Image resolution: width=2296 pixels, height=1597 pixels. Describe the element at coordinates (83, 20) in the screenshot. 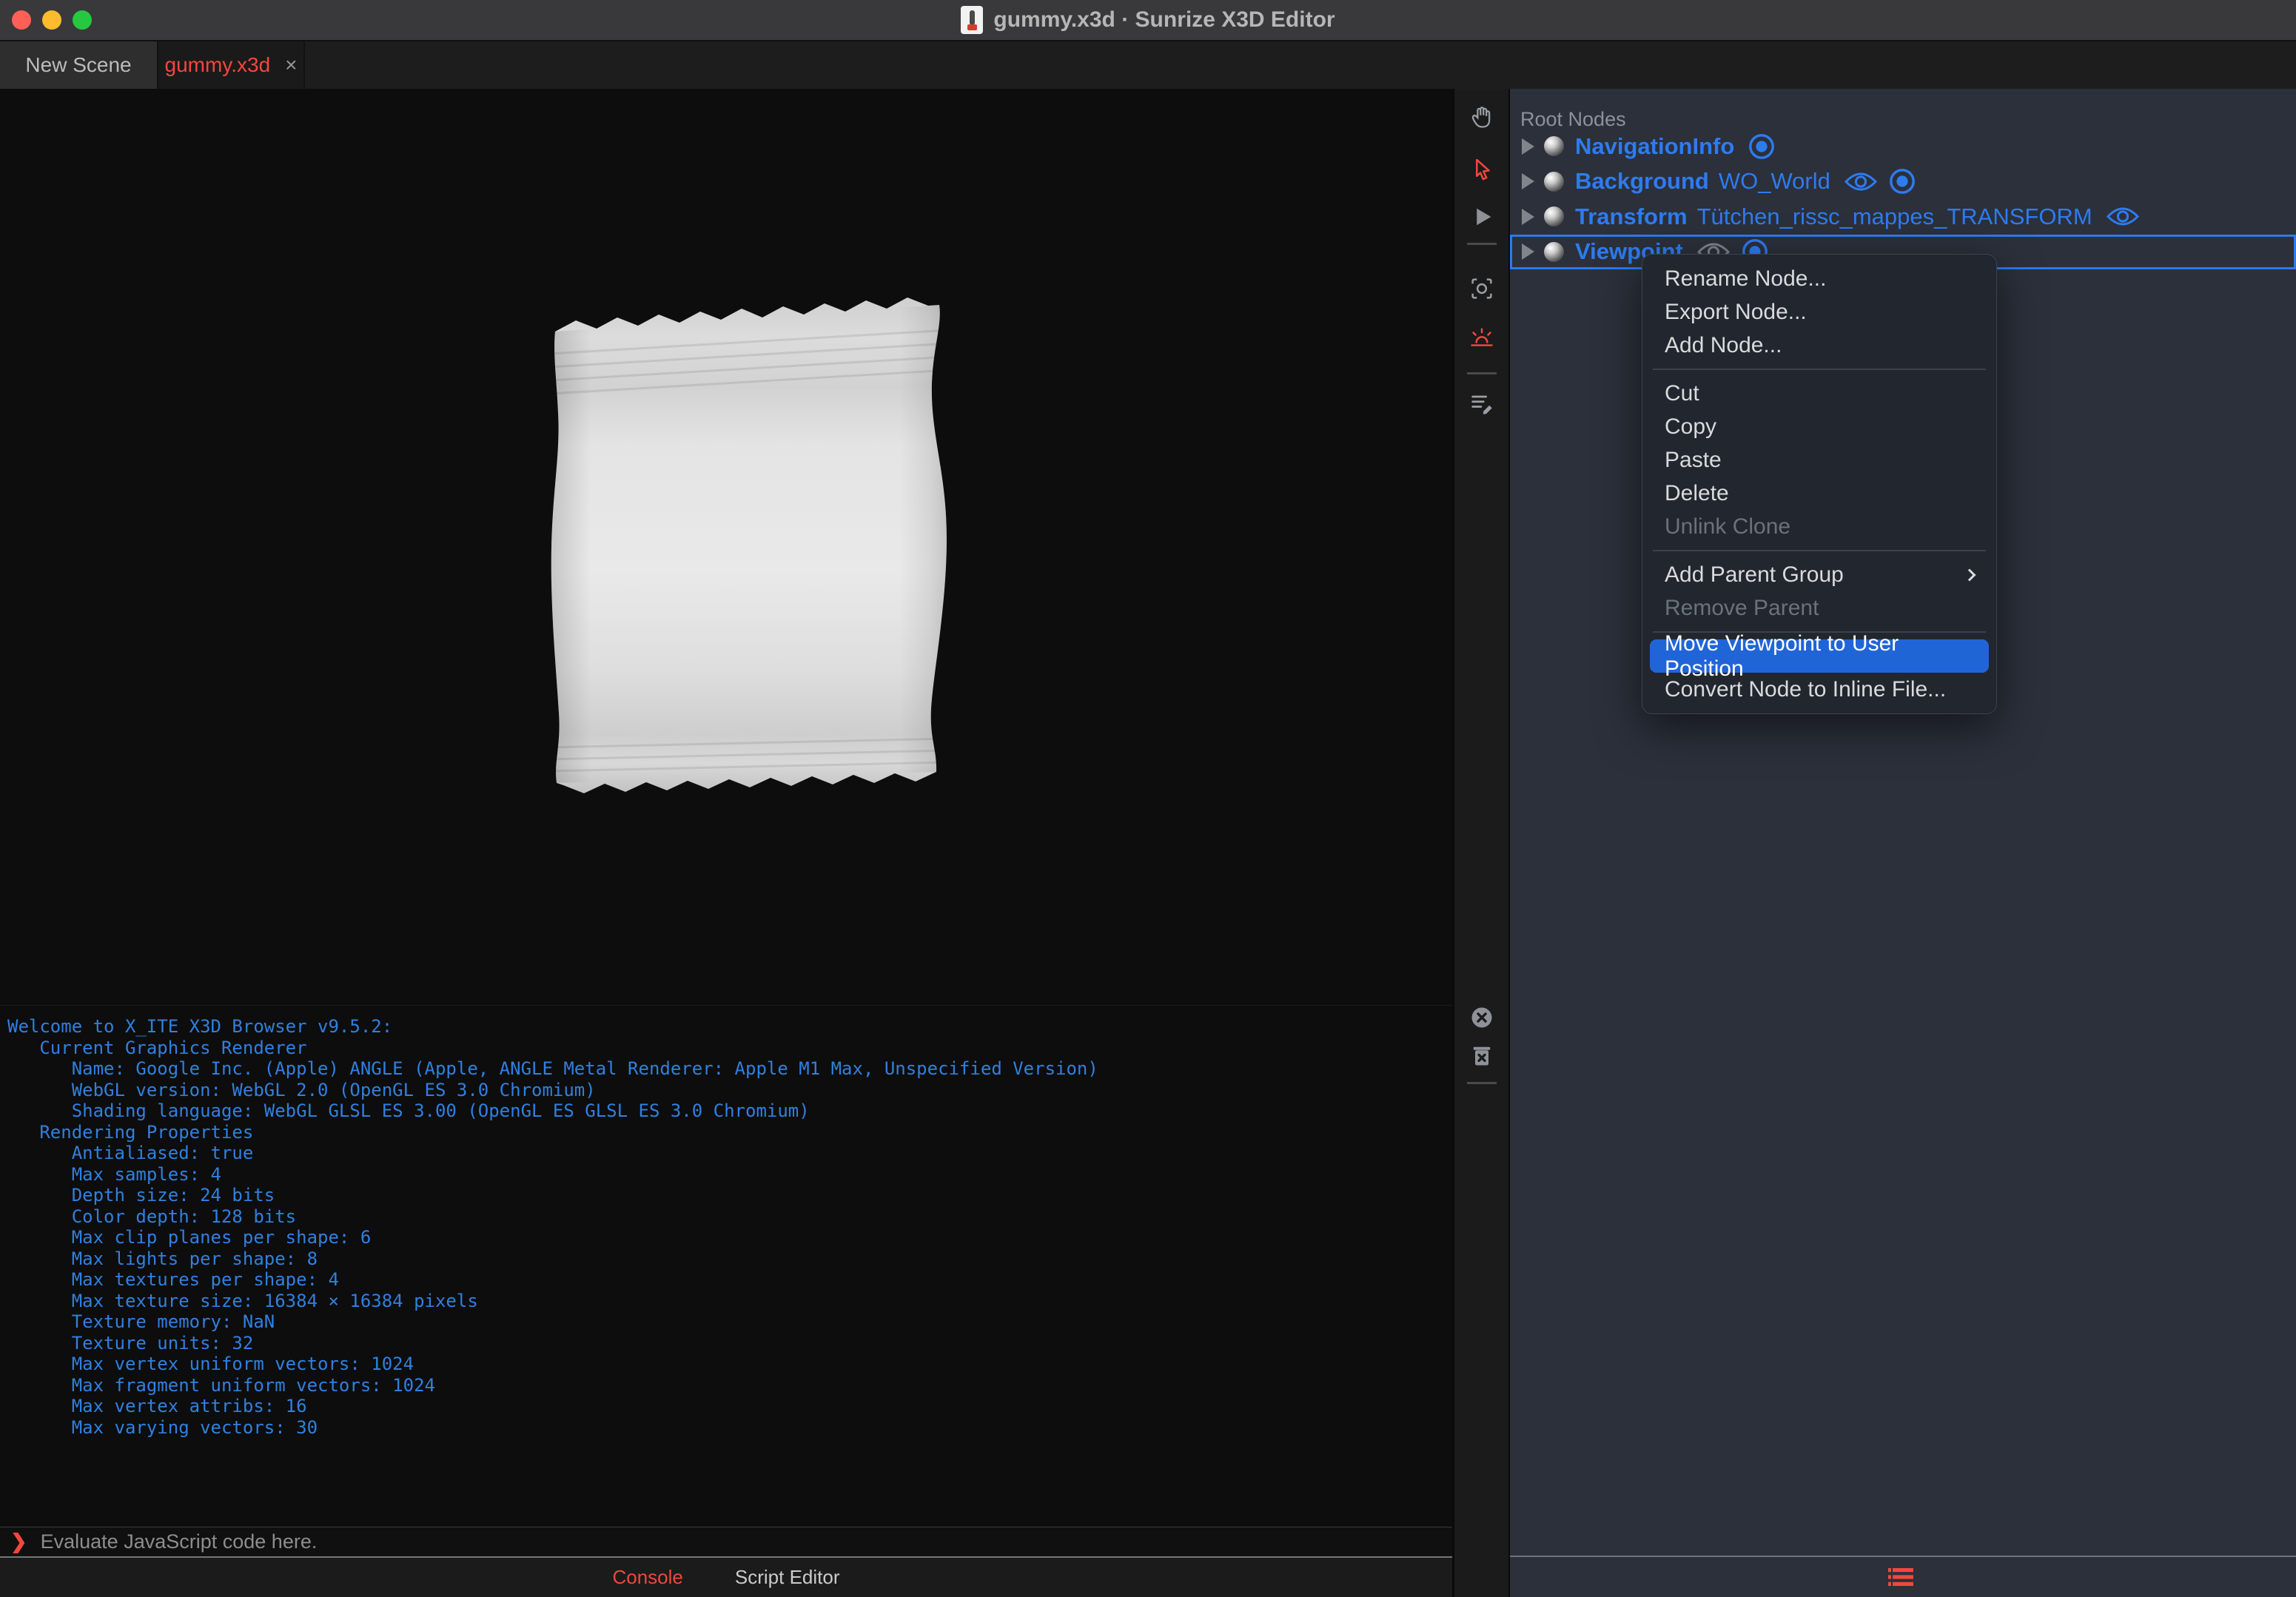

I see `zoom-button` at that location.